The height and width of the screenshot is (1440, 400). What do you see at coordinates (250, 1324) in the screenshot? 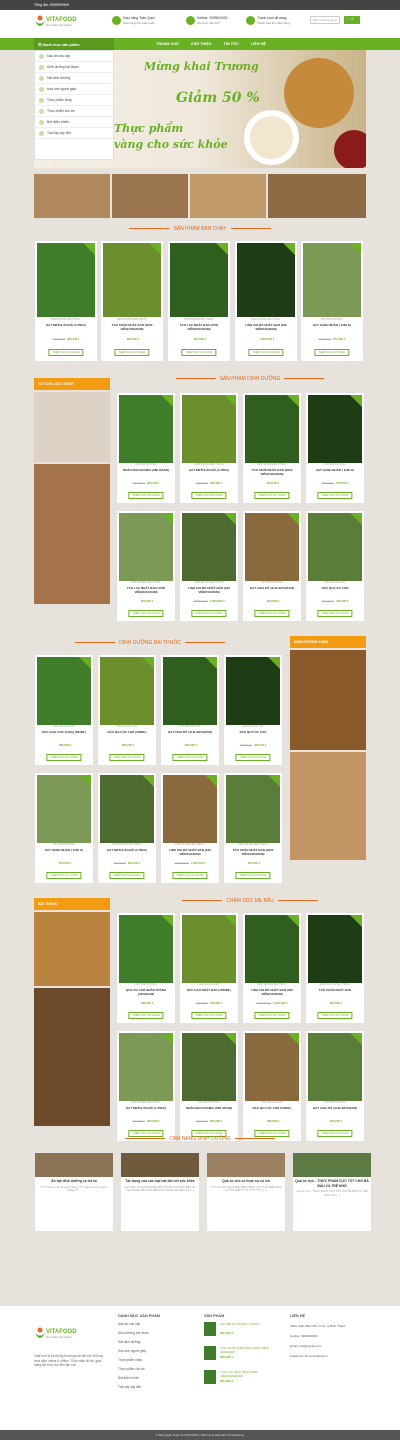
I see `footer-product-name: HẠT METHI ẤN ĐỘ (1.25KG)` at bounding box center [250, 1324].